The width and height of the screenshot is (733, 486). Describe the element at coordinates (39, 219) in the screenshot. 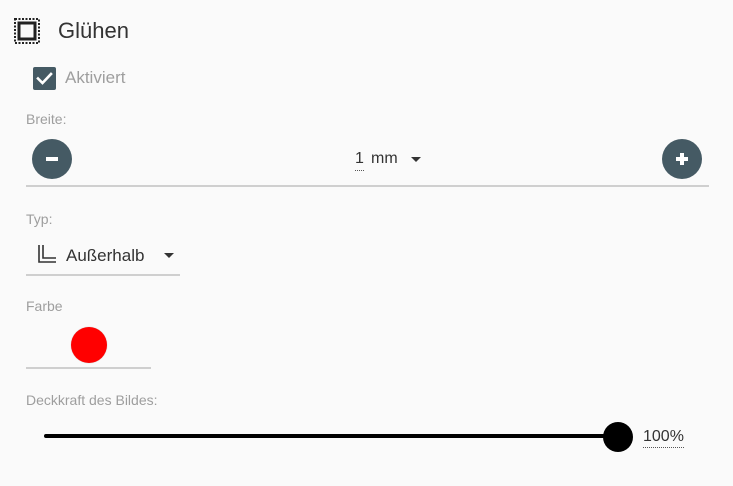

I see `type-label: Typ:` at that location.